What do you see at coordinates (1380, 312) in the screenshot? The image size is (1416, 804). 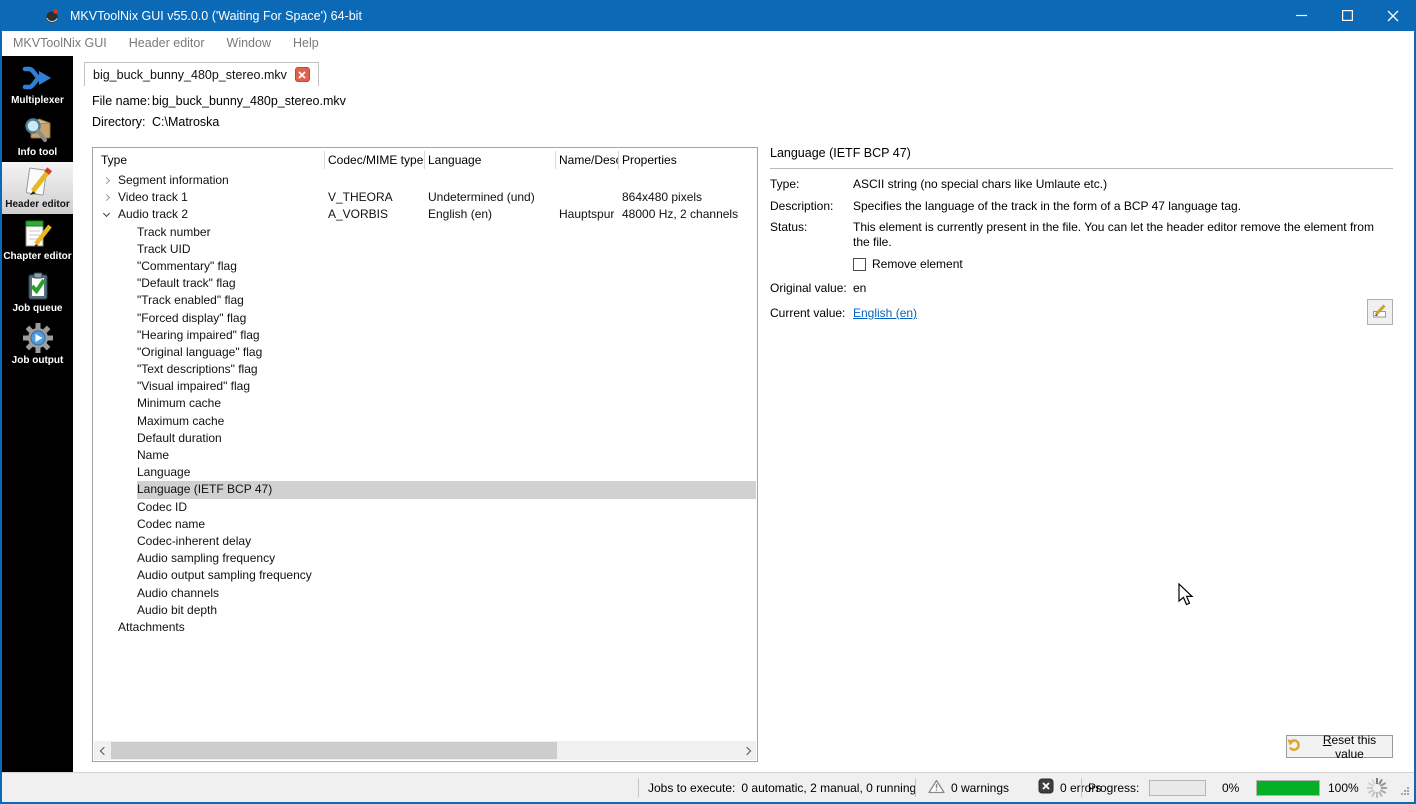 I see `edit-value-button` at bounding box center [1380, 312].